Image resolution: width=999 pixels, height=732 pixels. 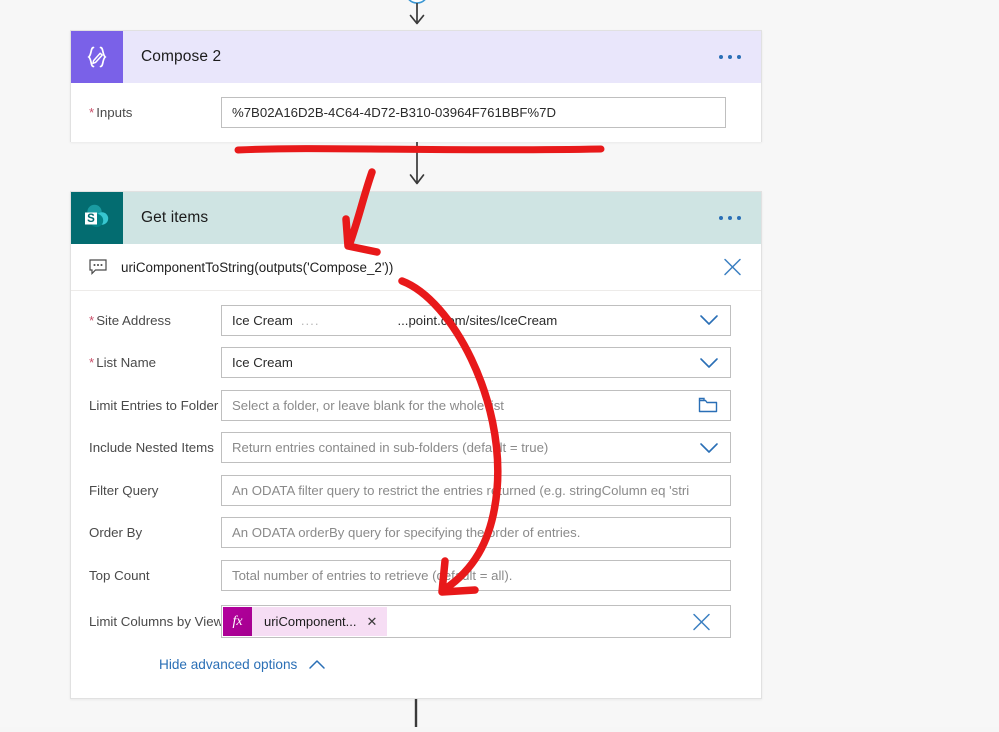 I want to click on compose-card-title: Compose 2, so click(x=181, y=56).